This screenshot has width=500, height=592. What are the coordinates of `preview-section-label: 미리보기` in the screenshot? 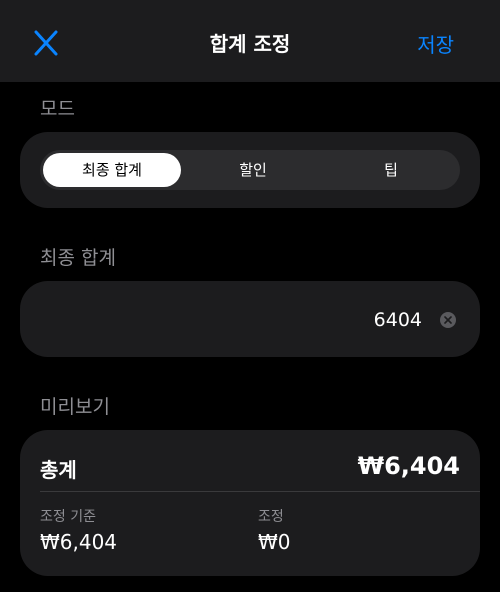 It's located at (75, 407).